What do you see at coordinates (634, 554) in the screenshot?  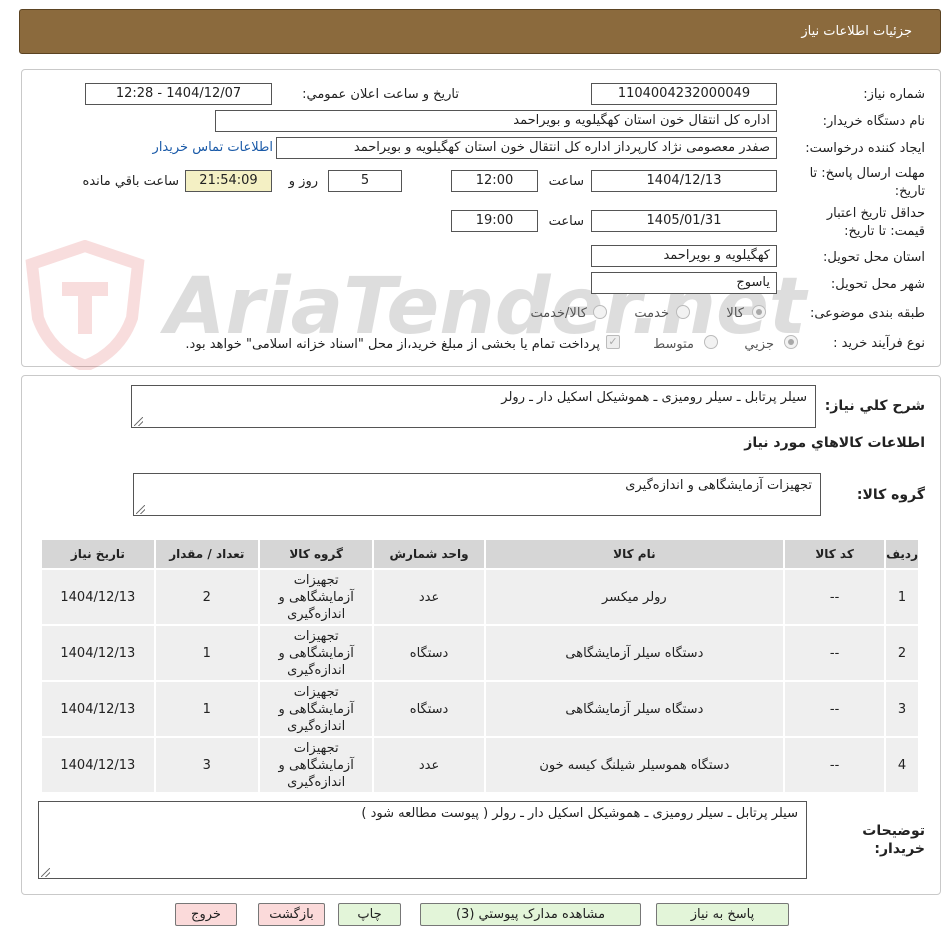 I see `column-header-name: نام کالا` at bounding box center [634, 554].